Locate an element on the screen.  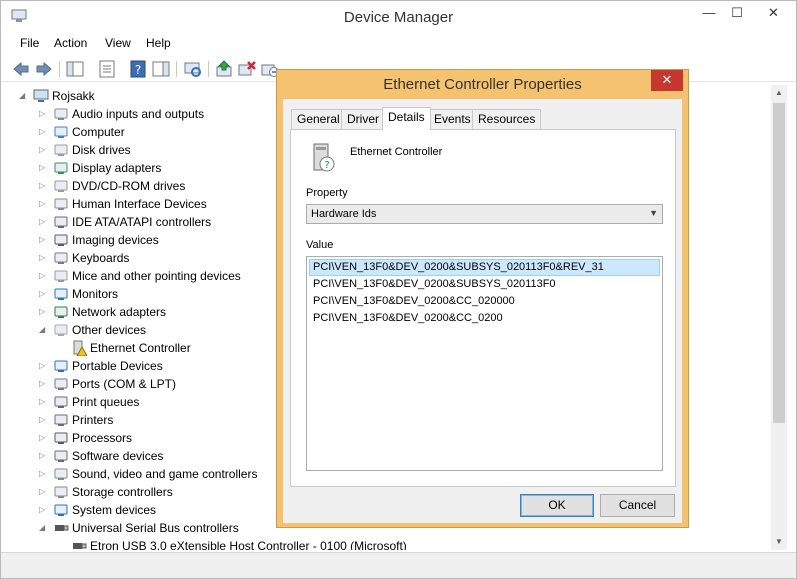
dvd-drive-icon is located at coordinates (61, 186).